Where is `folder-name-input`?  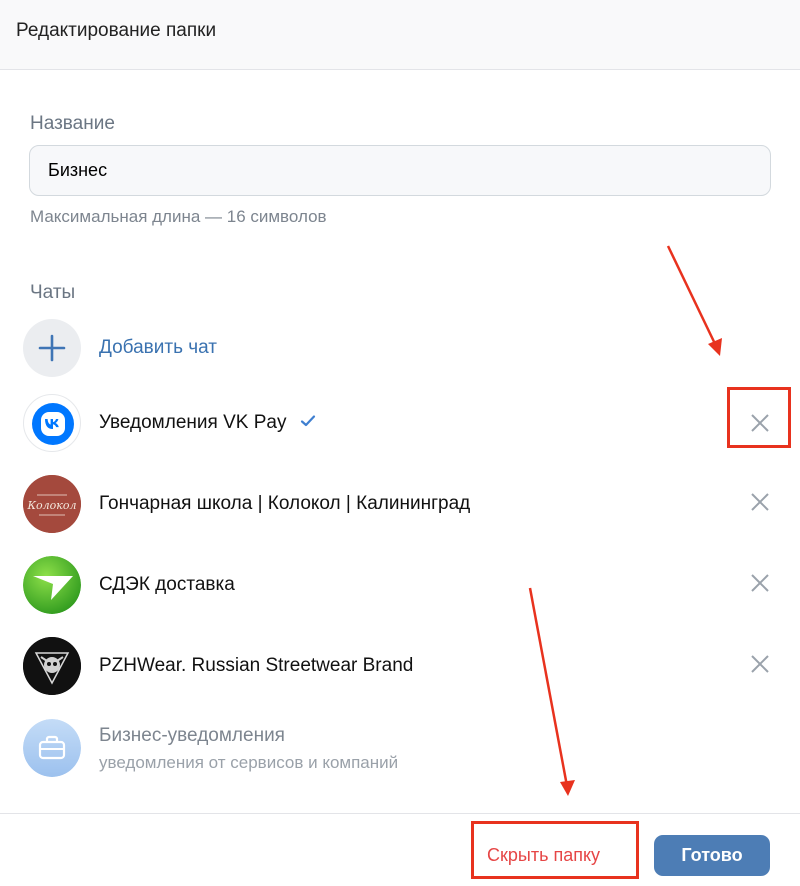
folder-name-input is located at coordinates (400, 170).